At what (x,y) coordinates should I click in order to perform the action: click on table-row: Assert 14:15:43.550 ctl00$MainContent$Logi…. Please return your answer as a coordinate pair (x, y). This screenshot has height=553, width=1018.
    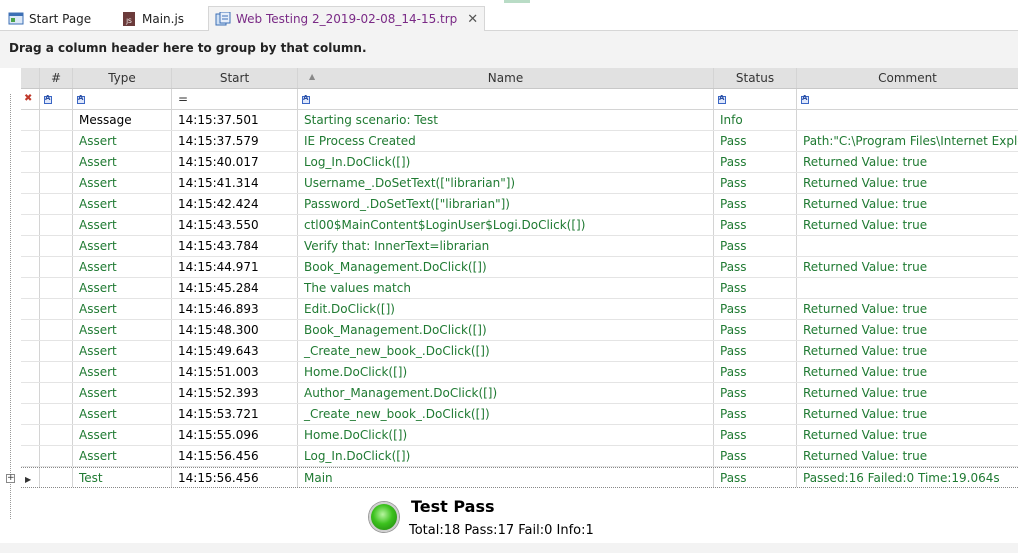
    Looking at the image, I should click on (519, 225).